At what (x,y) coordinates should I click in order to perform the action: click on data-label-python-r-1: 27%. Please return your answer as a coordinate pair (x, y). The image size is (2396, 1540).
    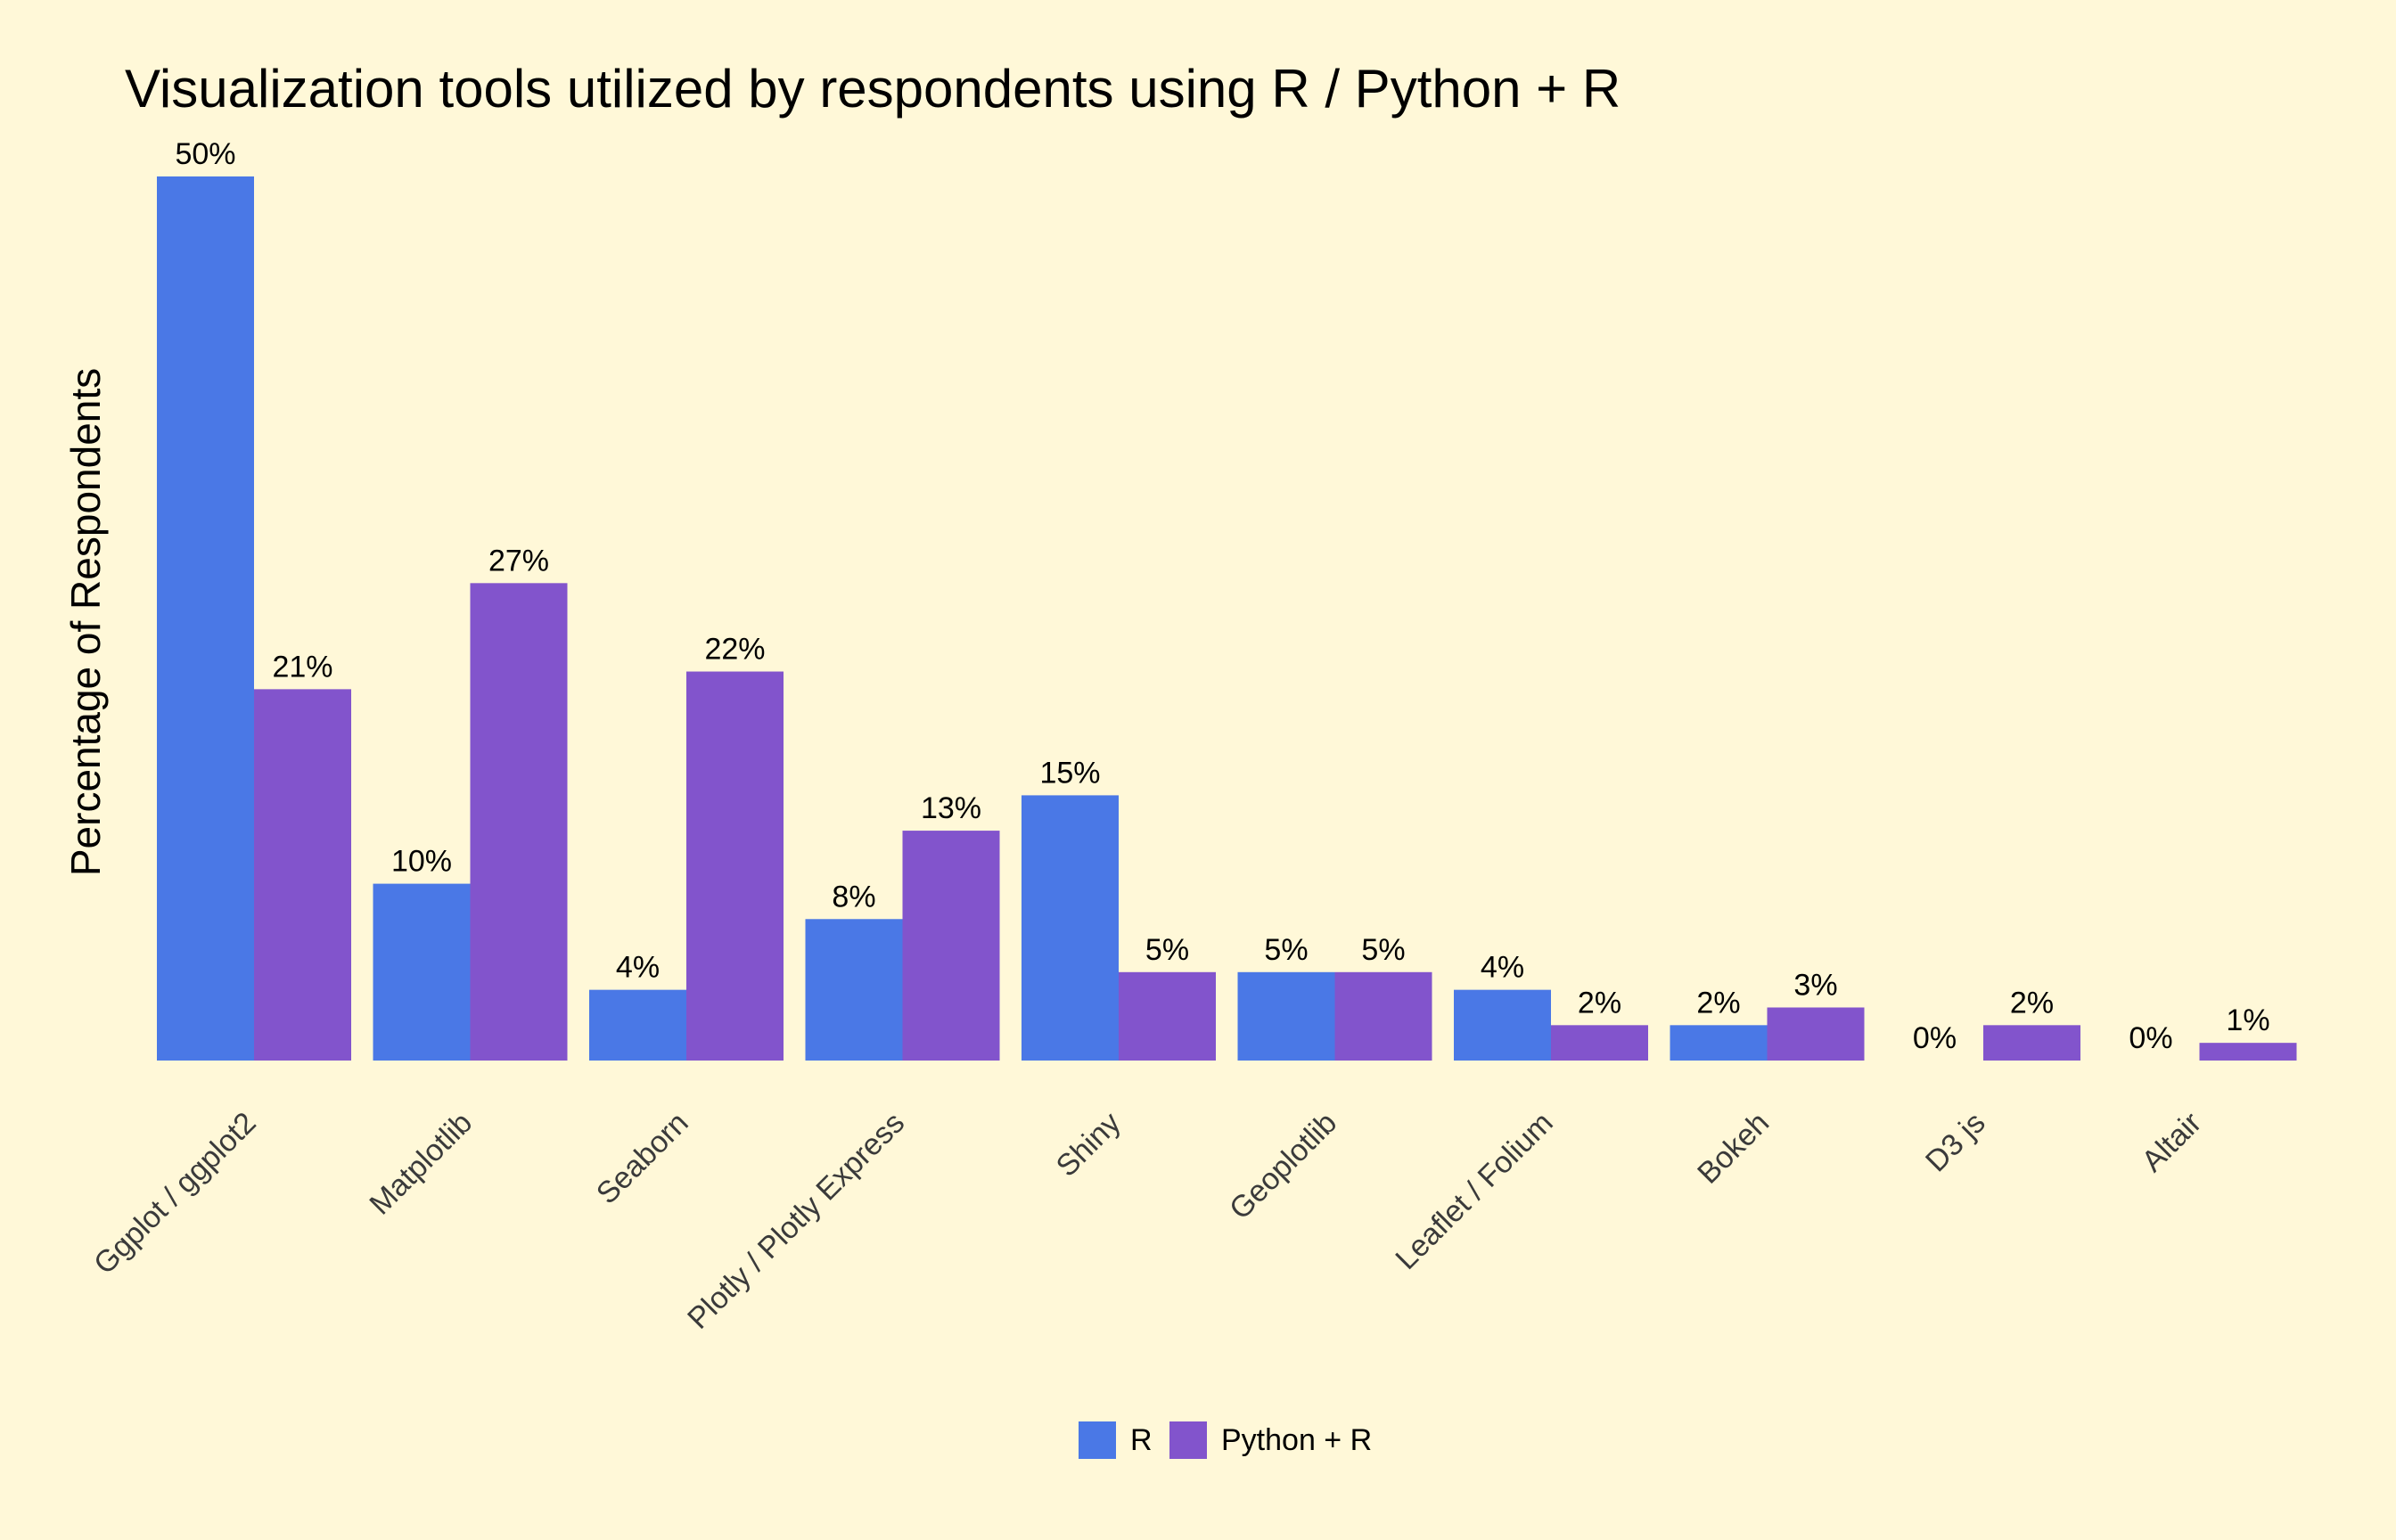
    Looking at the image, I should click on (518, 561).